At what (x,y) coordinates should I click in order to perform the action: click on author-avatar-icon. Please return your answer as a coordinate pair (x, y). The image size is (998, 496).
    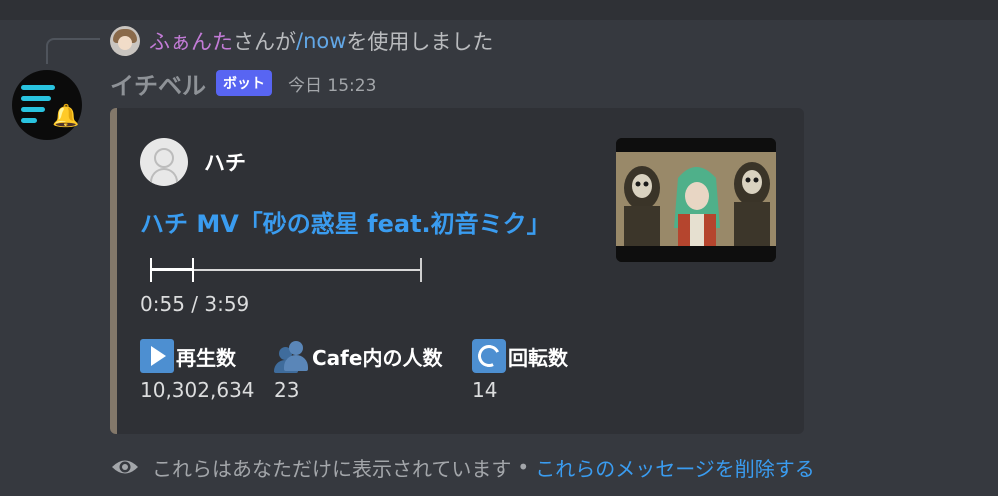
    Looking at the image, I should click on (164, 162).